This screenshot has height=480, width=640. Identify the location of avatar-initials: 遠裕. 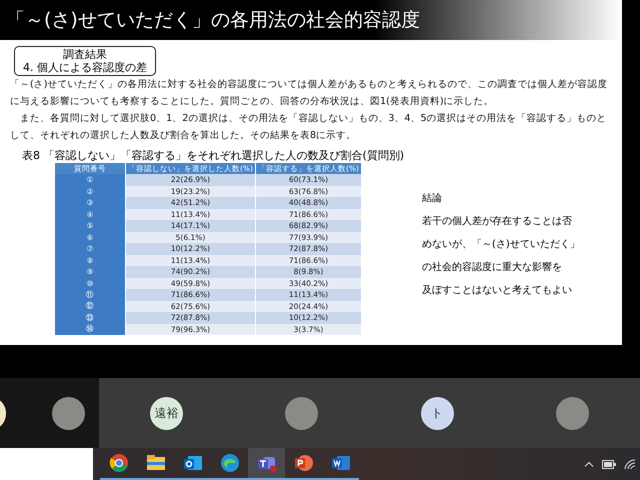
(167, 413).